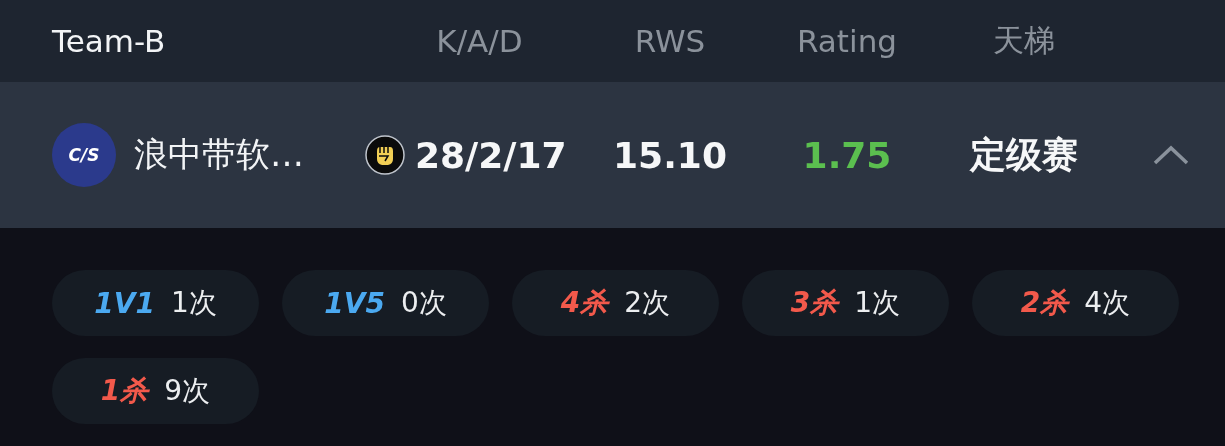 The height and width of the screenshot is (446, 1225). Describe the element at coordinates (1023, 154) in the screenshot. I see `ladder-value: 定级赛` at that location.